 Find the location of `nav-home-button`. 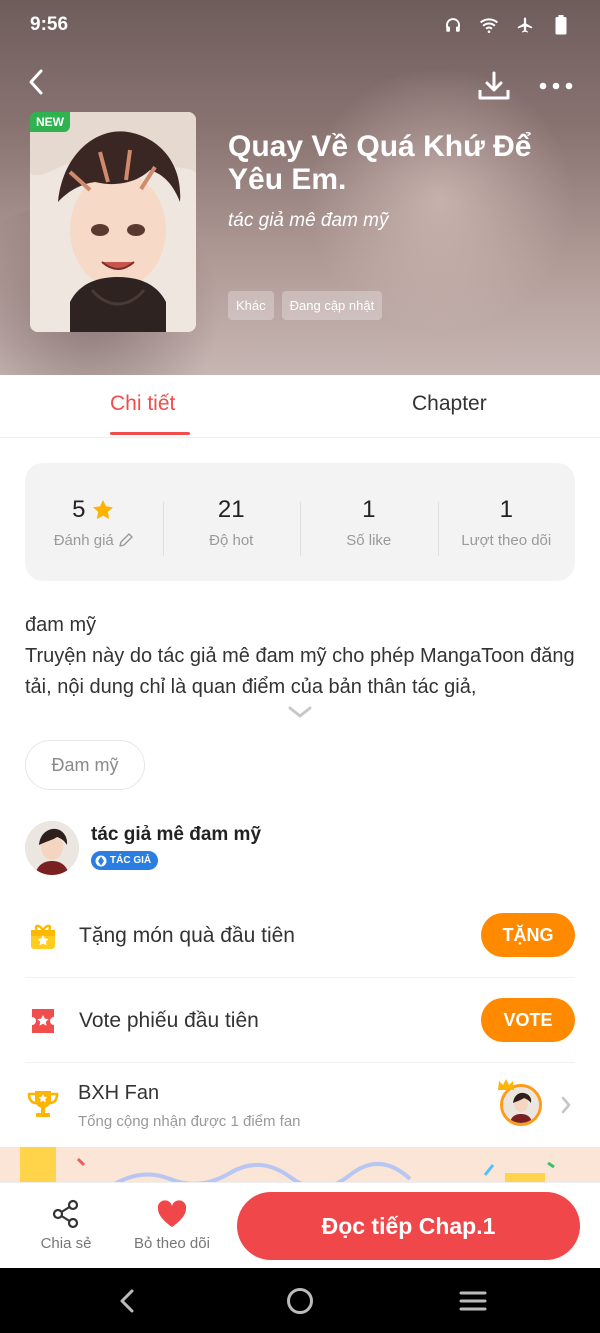

nav-home-button is located at coordinates (300, 1301).